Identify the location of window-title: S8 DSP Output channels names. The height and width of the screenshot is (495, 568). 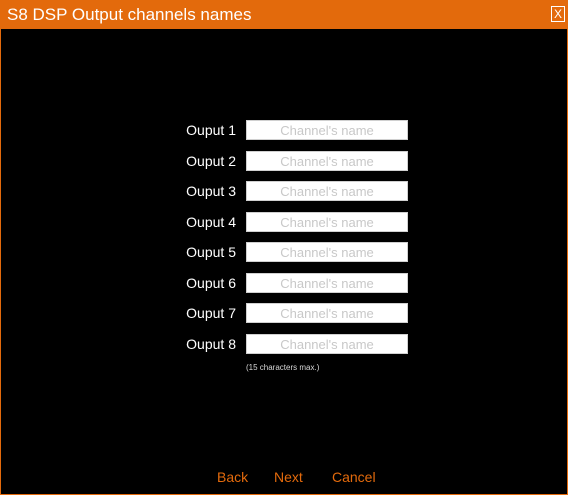
(129, 14).